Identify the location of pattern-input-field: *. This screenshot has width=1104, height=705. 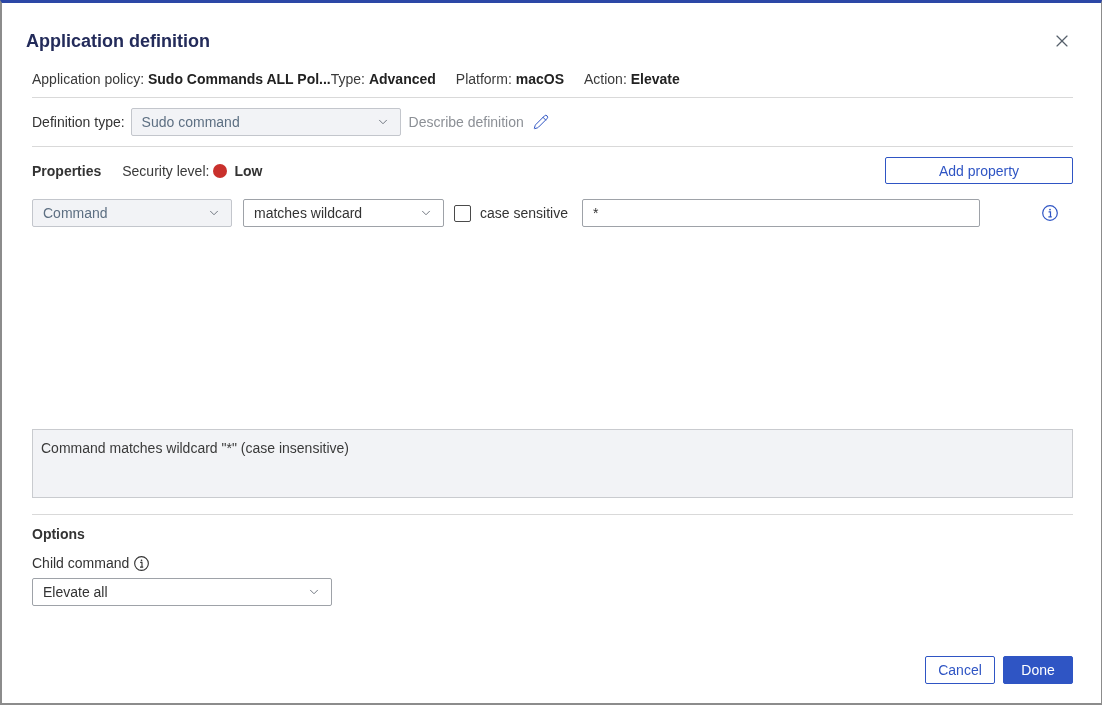
(780, 213).